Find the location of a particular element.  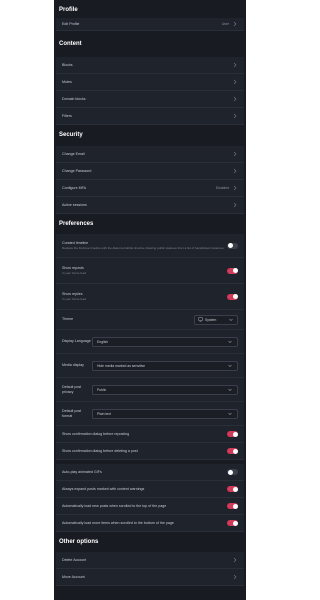

edit-profile-row: Edit Profile User is located at coordinates (150, 24).